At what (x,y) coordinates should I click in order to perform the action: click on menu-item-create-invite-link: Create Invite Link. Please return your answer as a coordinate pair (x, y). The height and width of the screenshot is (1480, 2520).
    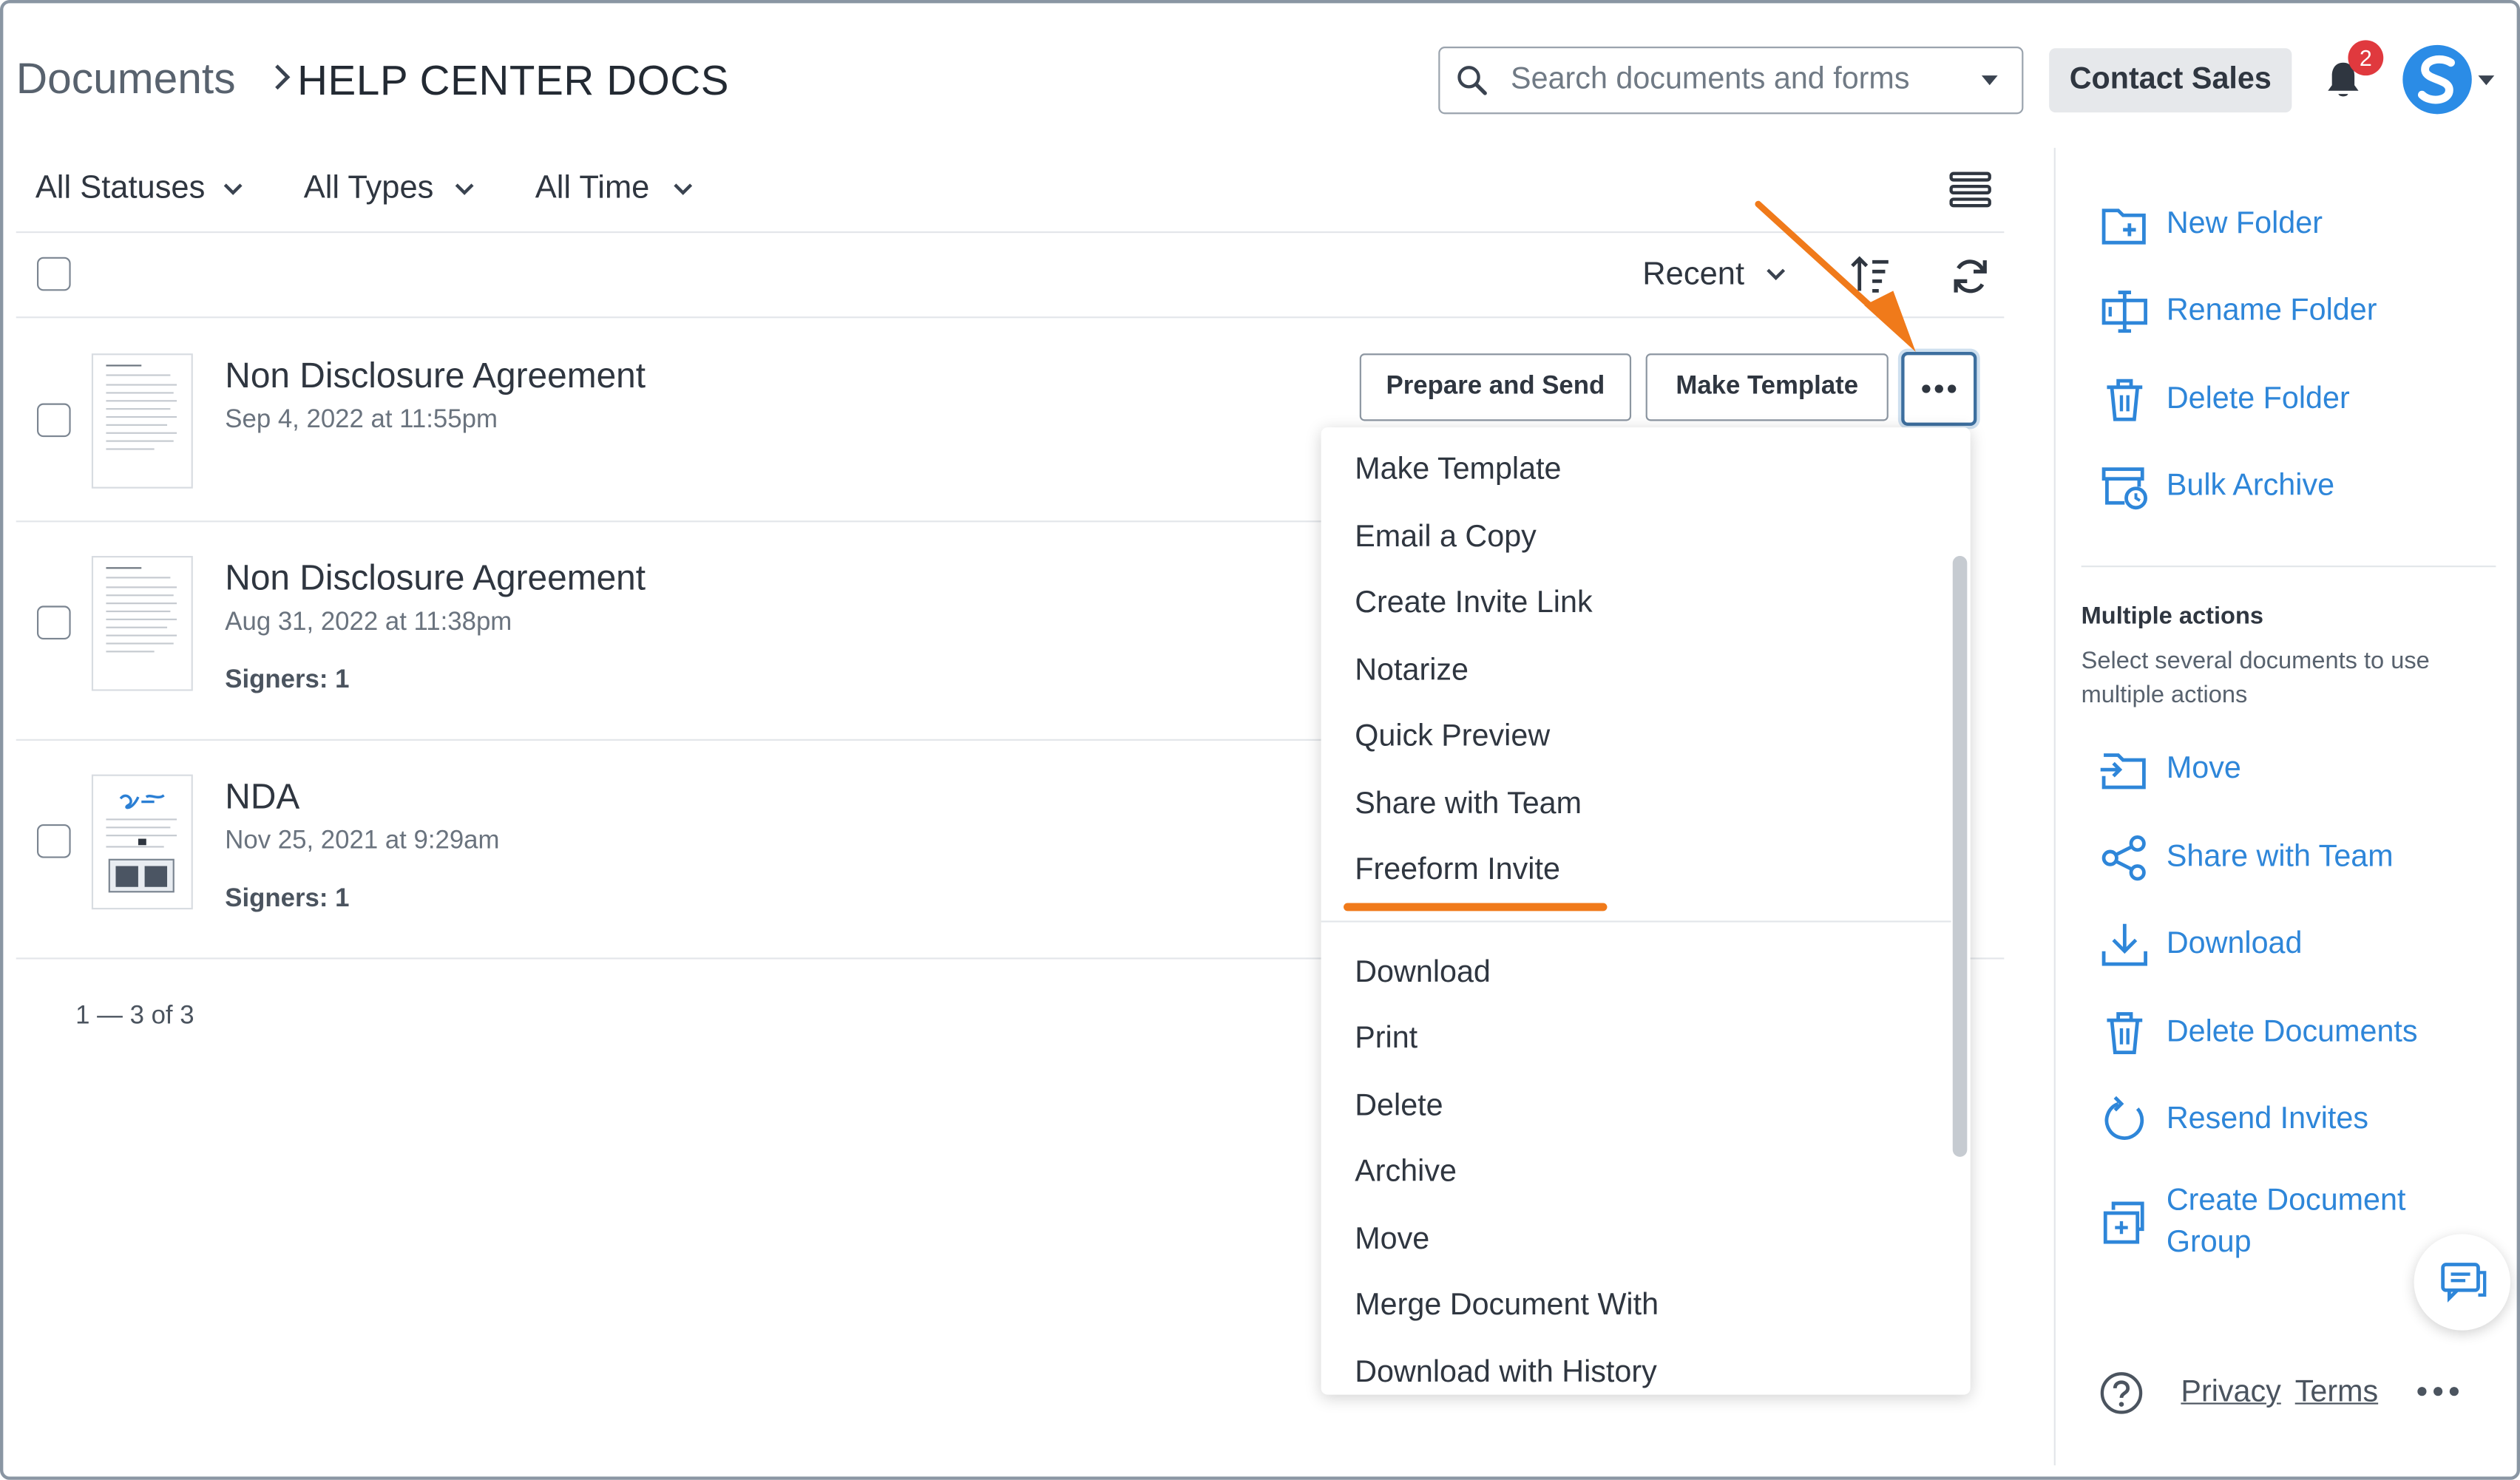
    Looking at the image, I should click on (1473, 604).